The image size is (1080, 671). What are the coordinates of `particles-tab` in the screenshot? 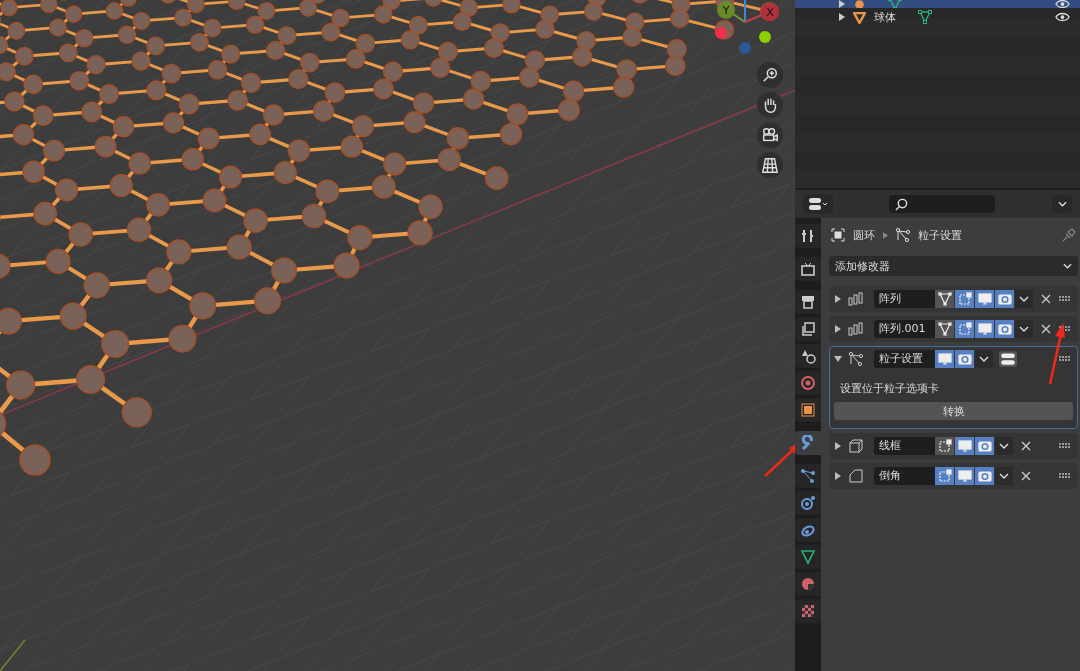 It's located at (808, 476).